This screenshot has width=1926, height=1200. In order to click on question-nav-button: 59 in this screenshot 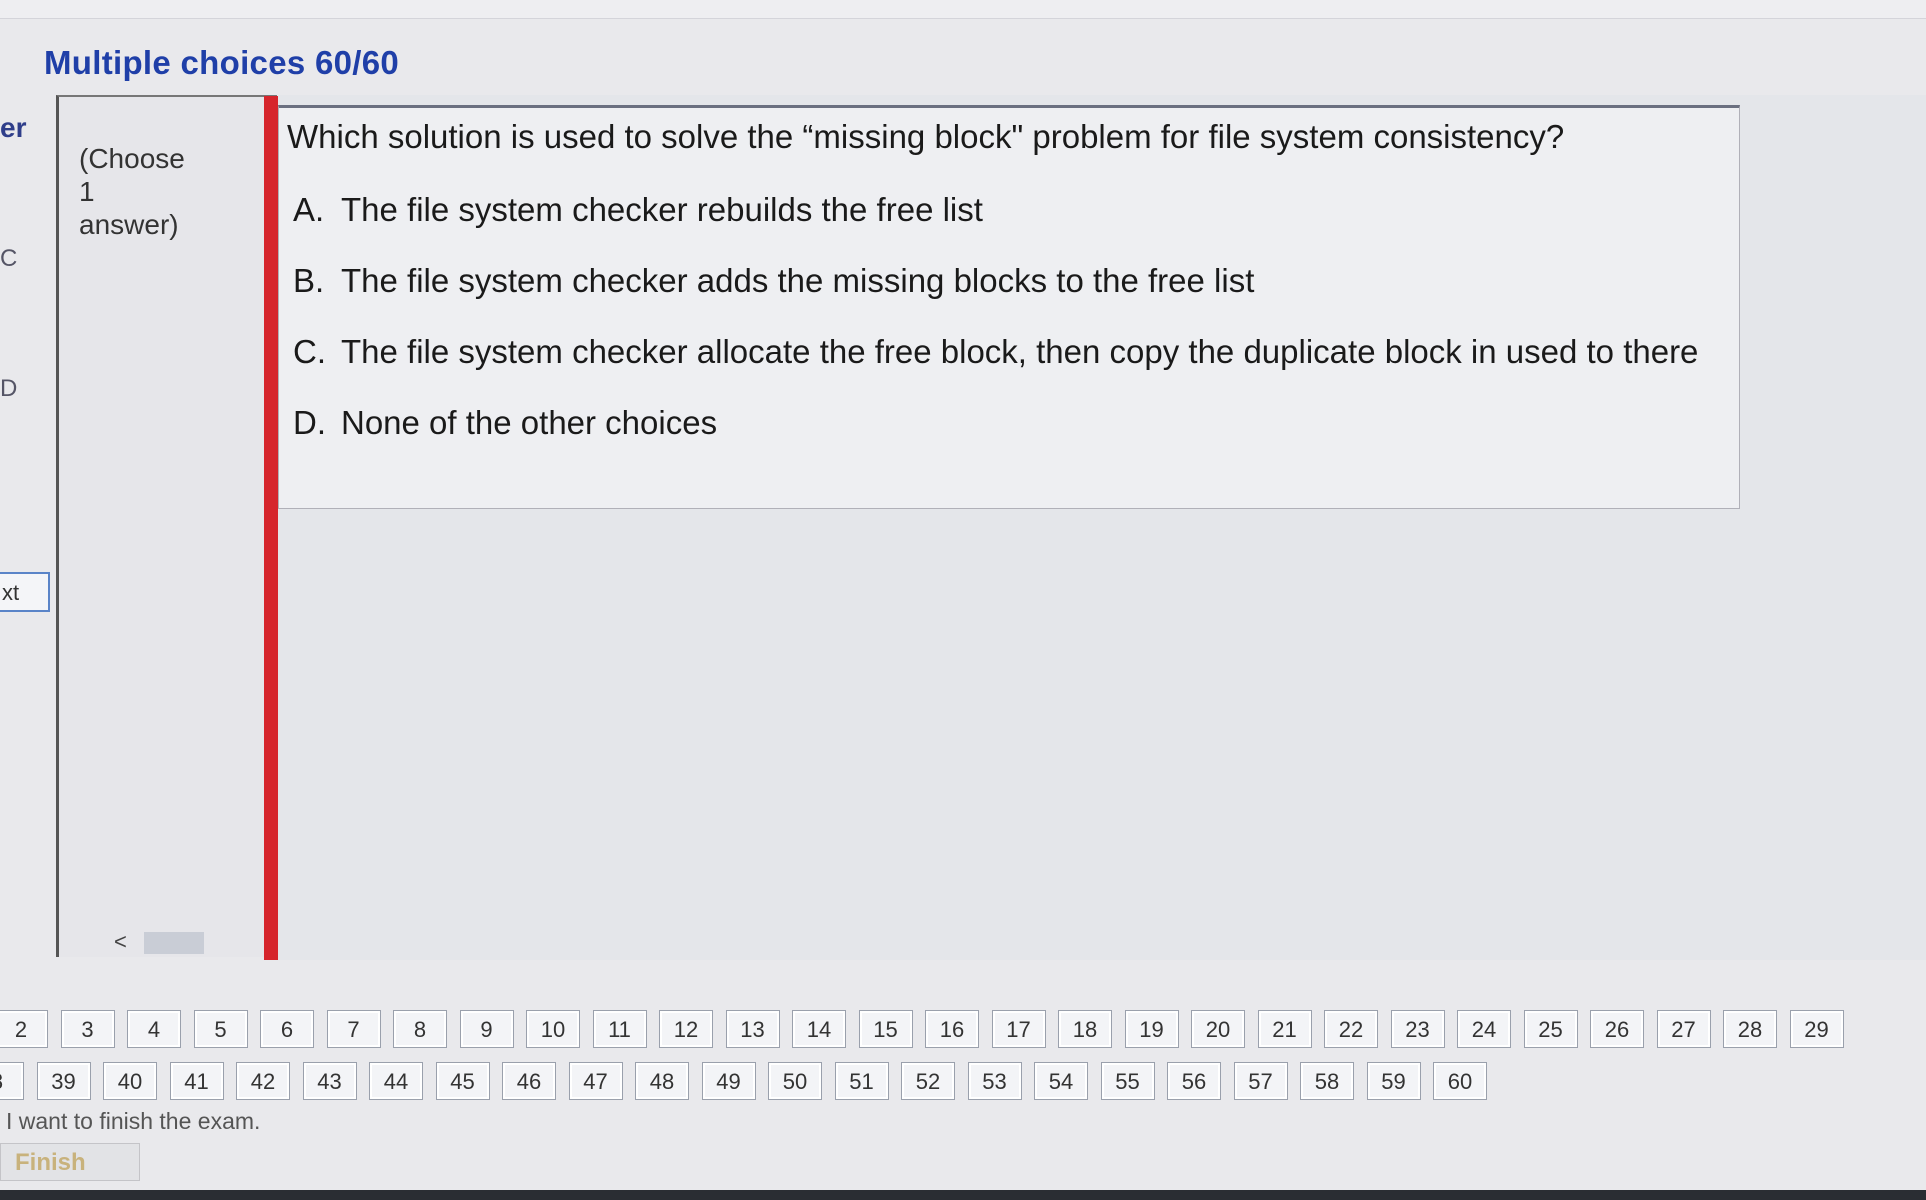, I will do `click(1393, 1081)`.